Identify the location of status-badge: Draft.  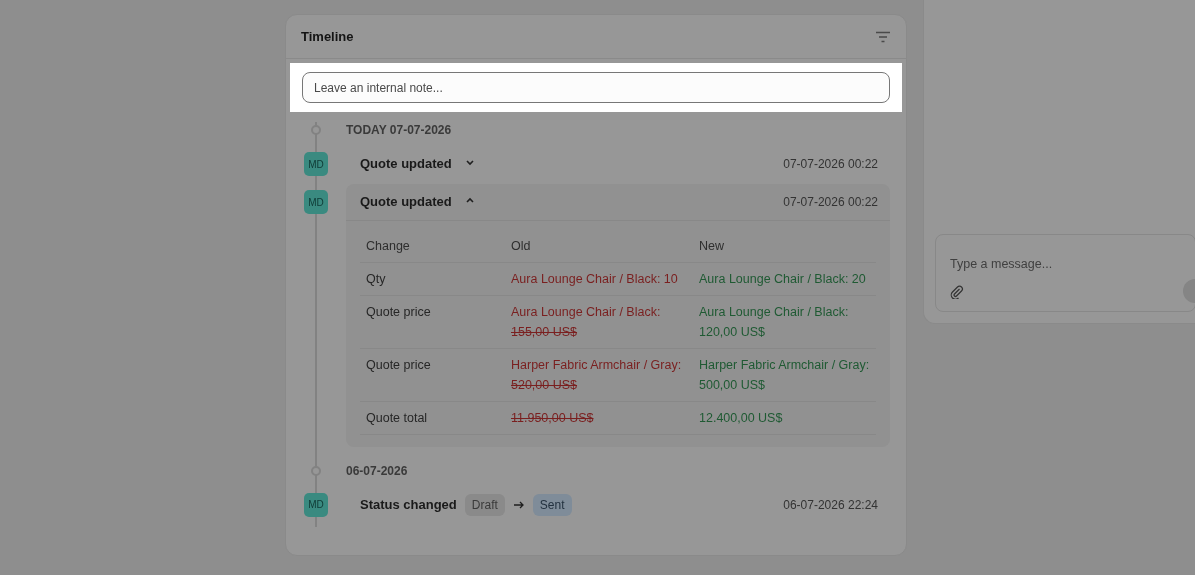
(484, 504).